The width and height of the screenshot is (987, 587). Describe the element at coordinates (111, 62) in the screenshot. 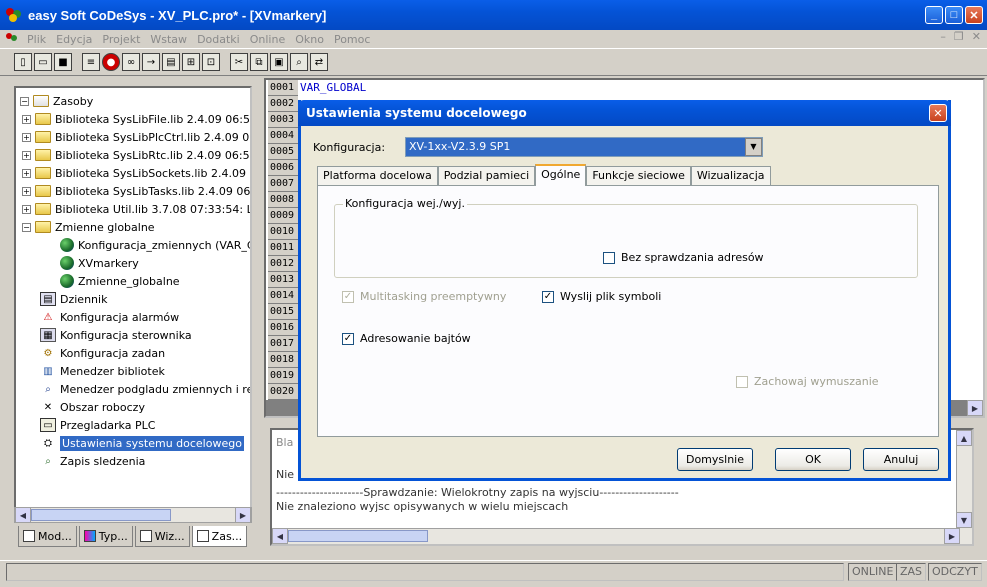

I see `stop-icon: ●` at that location.